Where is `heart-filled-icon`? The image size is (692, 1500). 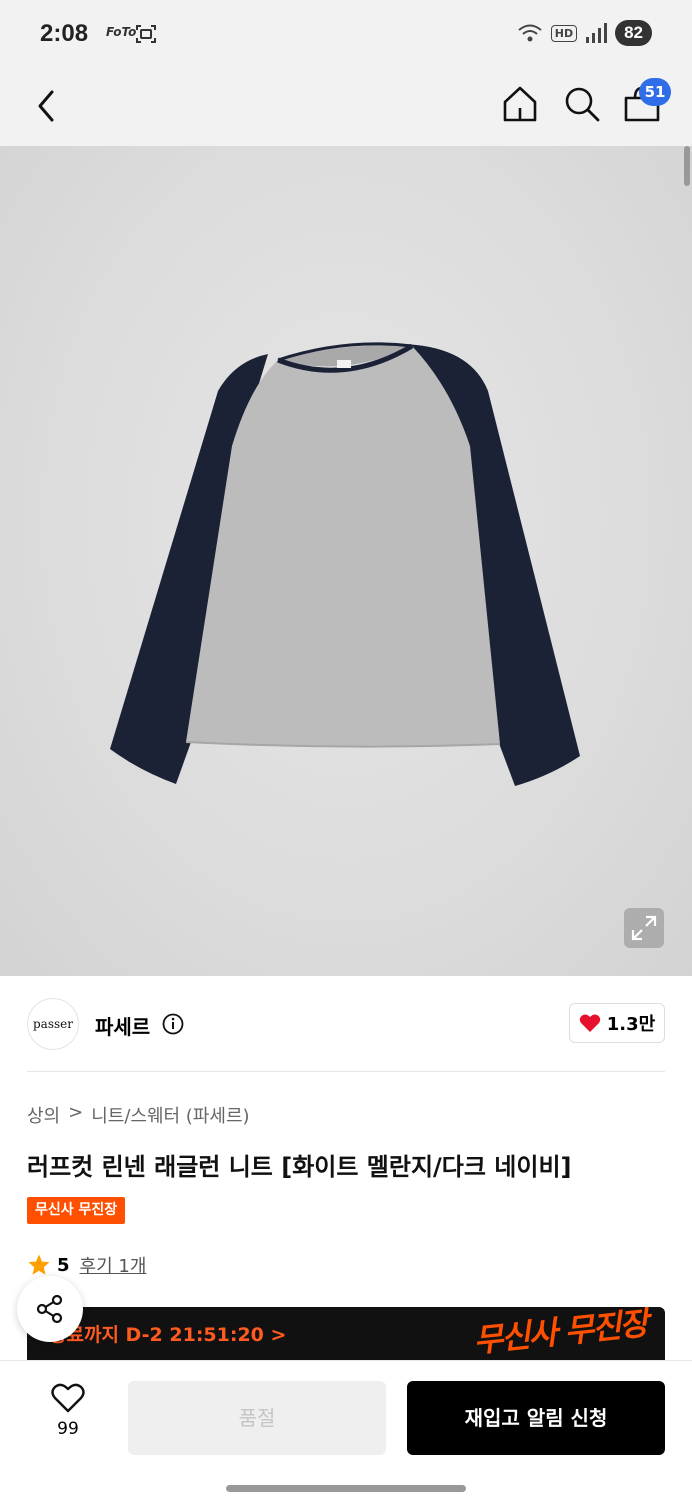 heart-filled-icon is located at coordinates (590, 1023).